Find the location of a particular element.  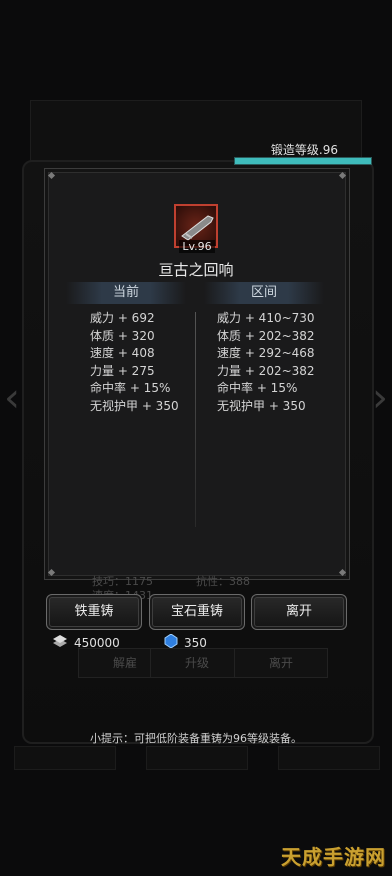

left-arrow-icon: ‹ is located at coordinates (12, 398).